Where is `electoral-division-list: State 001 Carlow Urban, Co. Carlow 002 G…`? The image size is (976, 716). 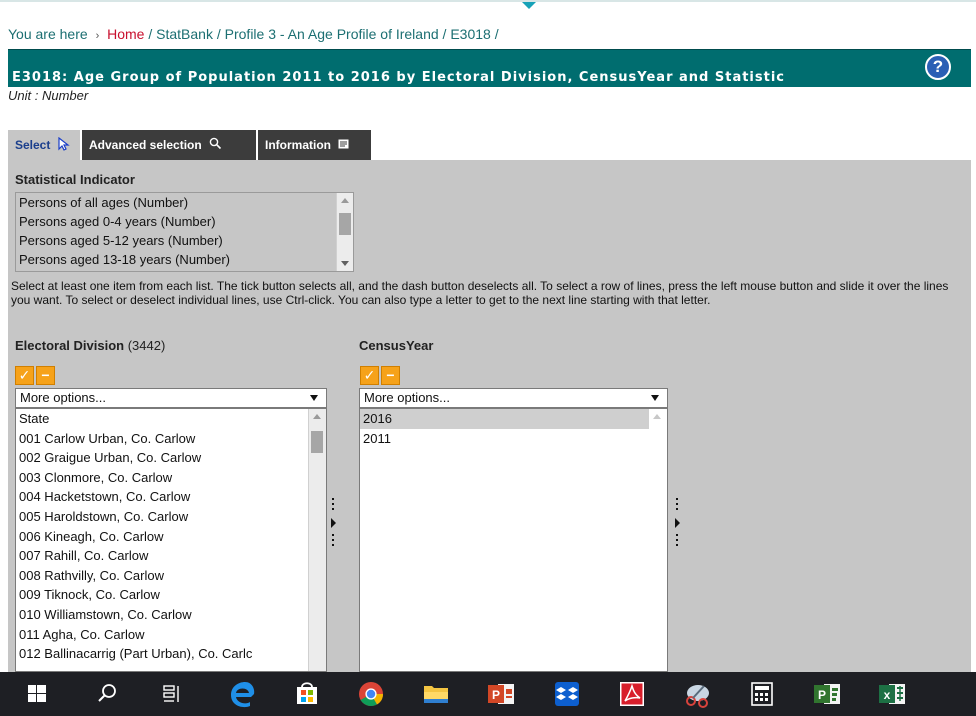
electoral-division-list: State 001 Carlow Urban, Co. Carlow 002 G… is located at coordinates (171, 540).